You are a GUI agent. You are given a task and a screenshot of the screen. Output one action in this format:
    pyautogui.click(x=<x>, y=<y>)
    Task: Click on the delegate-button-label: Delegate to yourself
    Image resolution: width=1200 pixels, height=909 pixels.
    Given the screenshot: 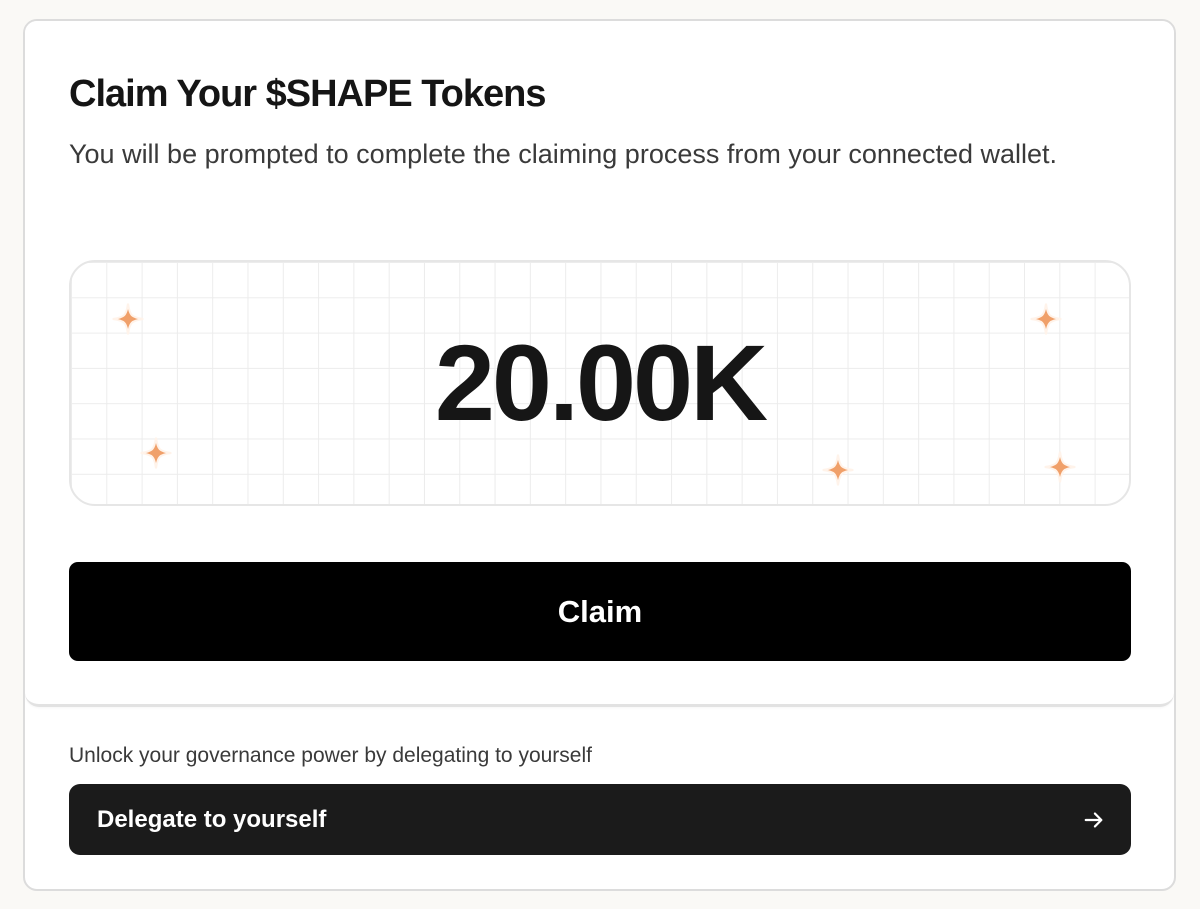 What is the action you would take?
    pyautogui.click(x=212, y=819)
    